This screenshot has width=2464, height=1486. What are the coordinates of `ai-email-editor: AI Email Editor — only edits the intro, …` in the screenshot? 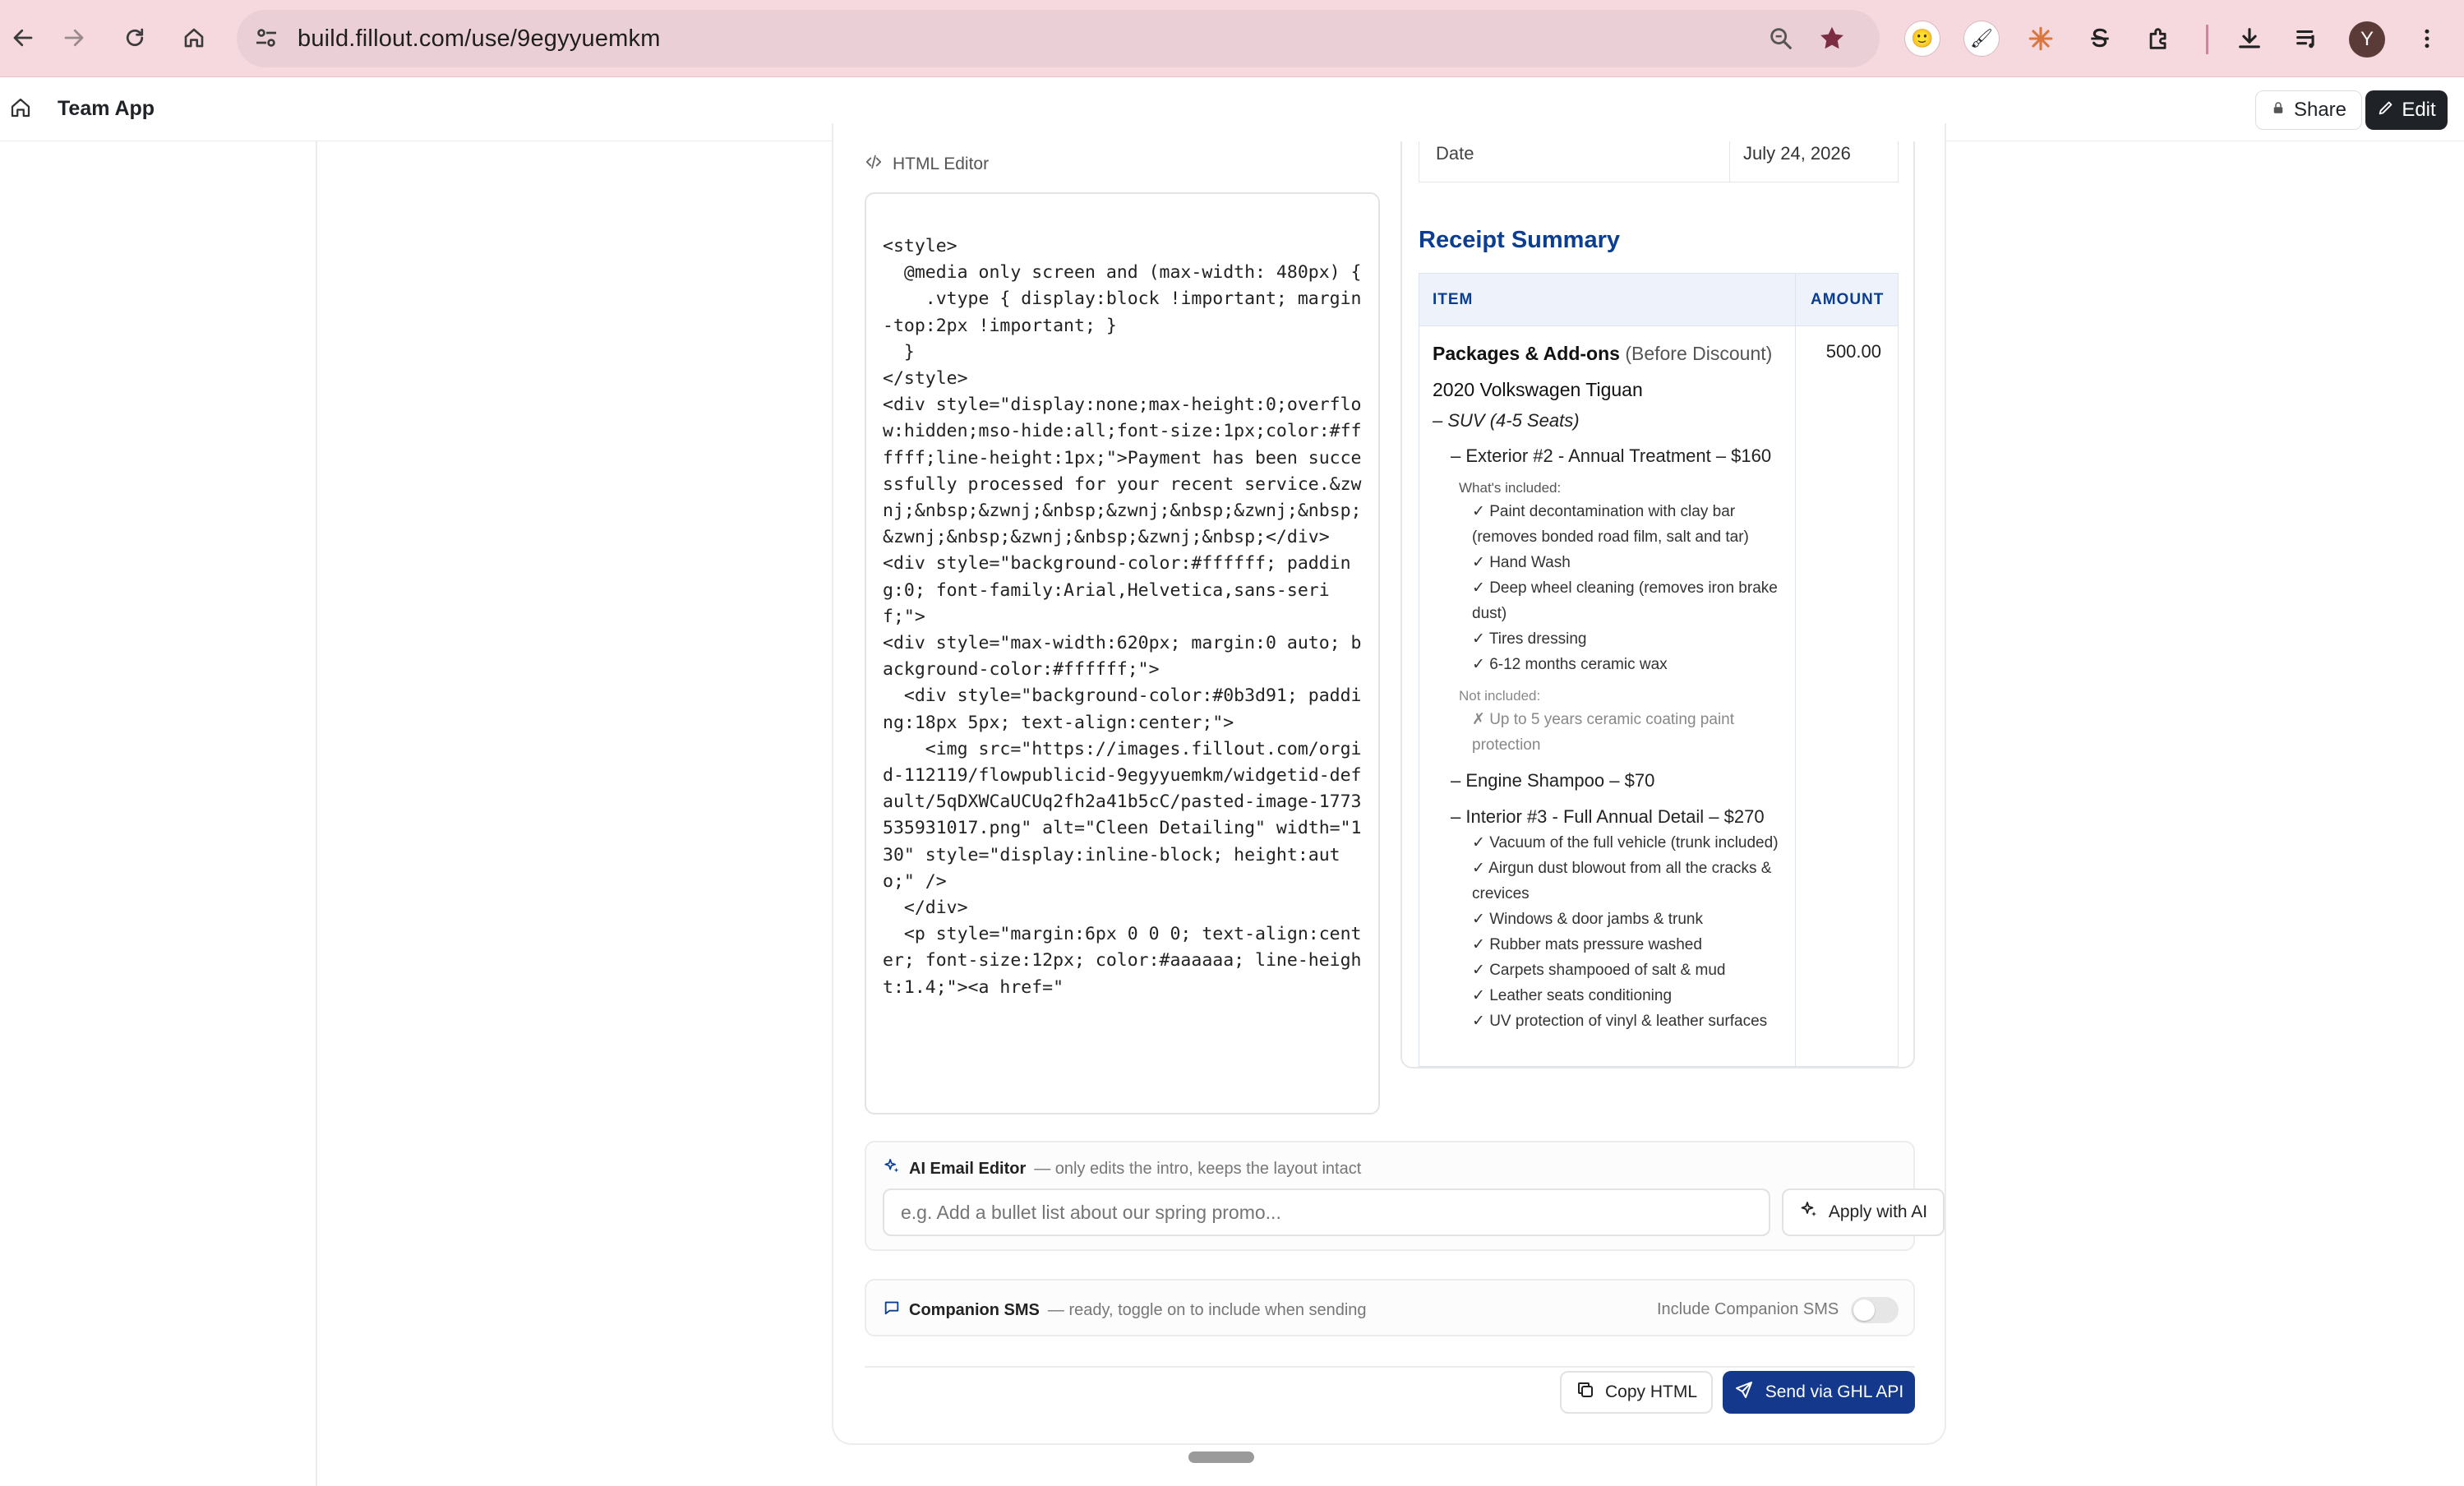 It's located at (1405, 1196).